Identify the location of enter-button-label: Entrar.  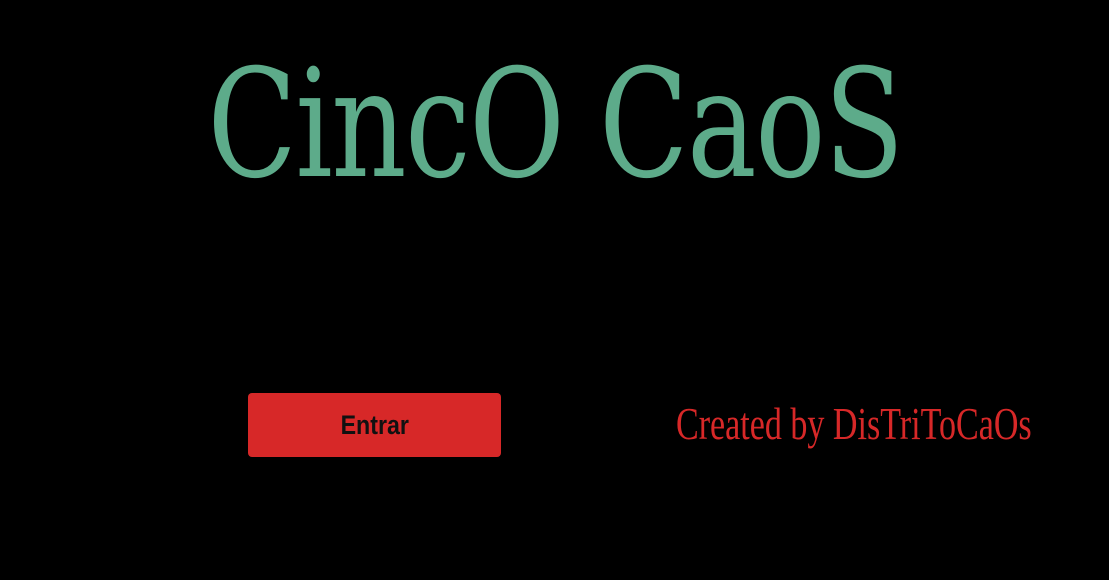
(374, 424).